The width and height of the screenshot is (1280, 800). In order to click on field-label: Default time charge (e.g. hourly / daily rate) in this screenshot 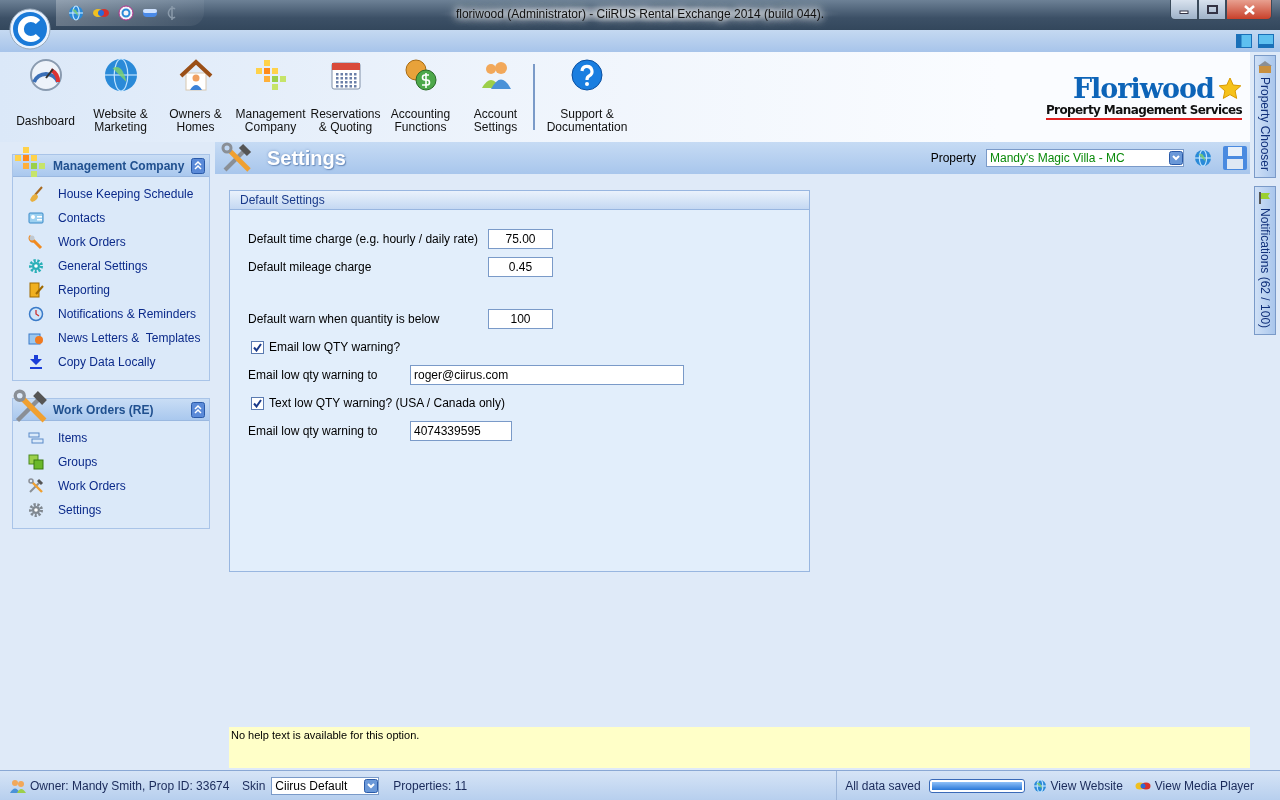, I will do `click(364, 239)`.